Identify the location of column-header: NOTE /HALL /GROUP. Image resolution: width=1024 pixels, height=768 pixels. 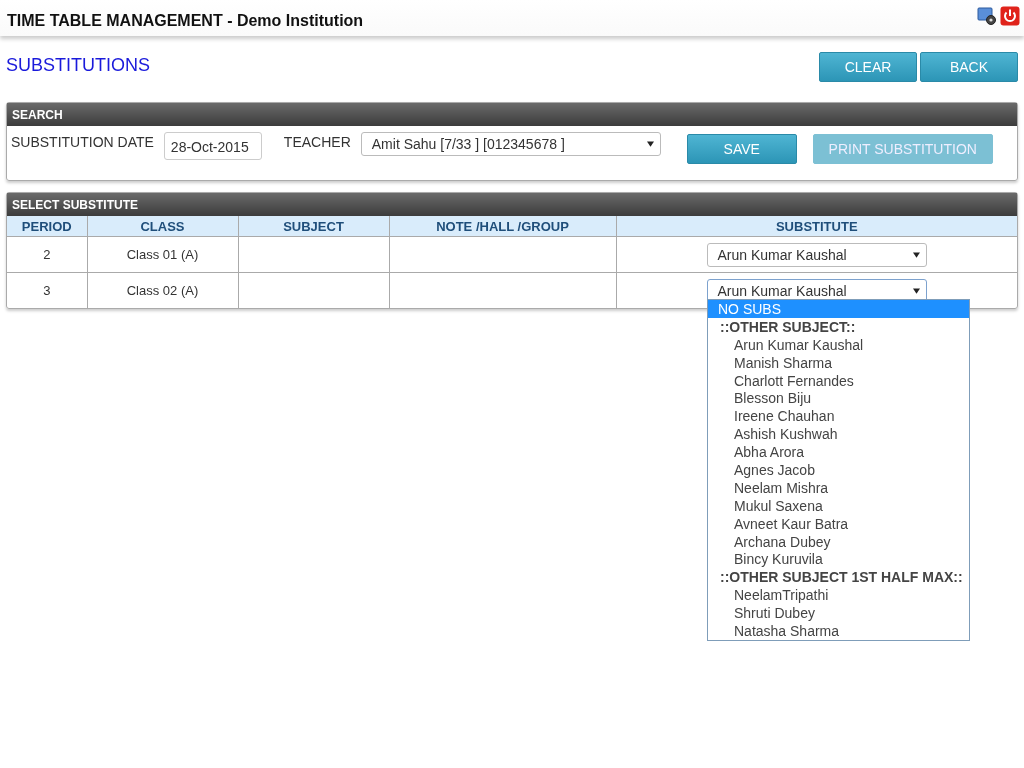
(502, 226).